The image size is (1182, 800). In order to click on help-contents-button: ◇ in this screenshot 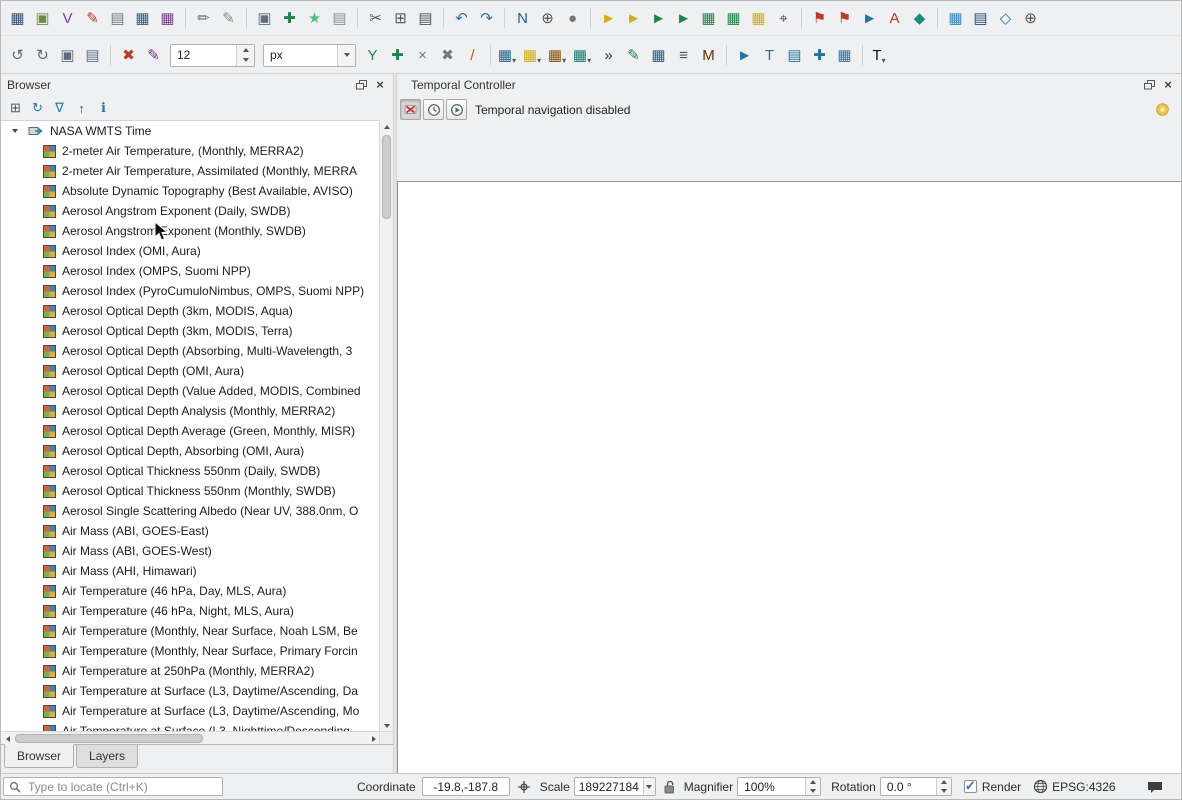, I will do `click(1005, 18)`.